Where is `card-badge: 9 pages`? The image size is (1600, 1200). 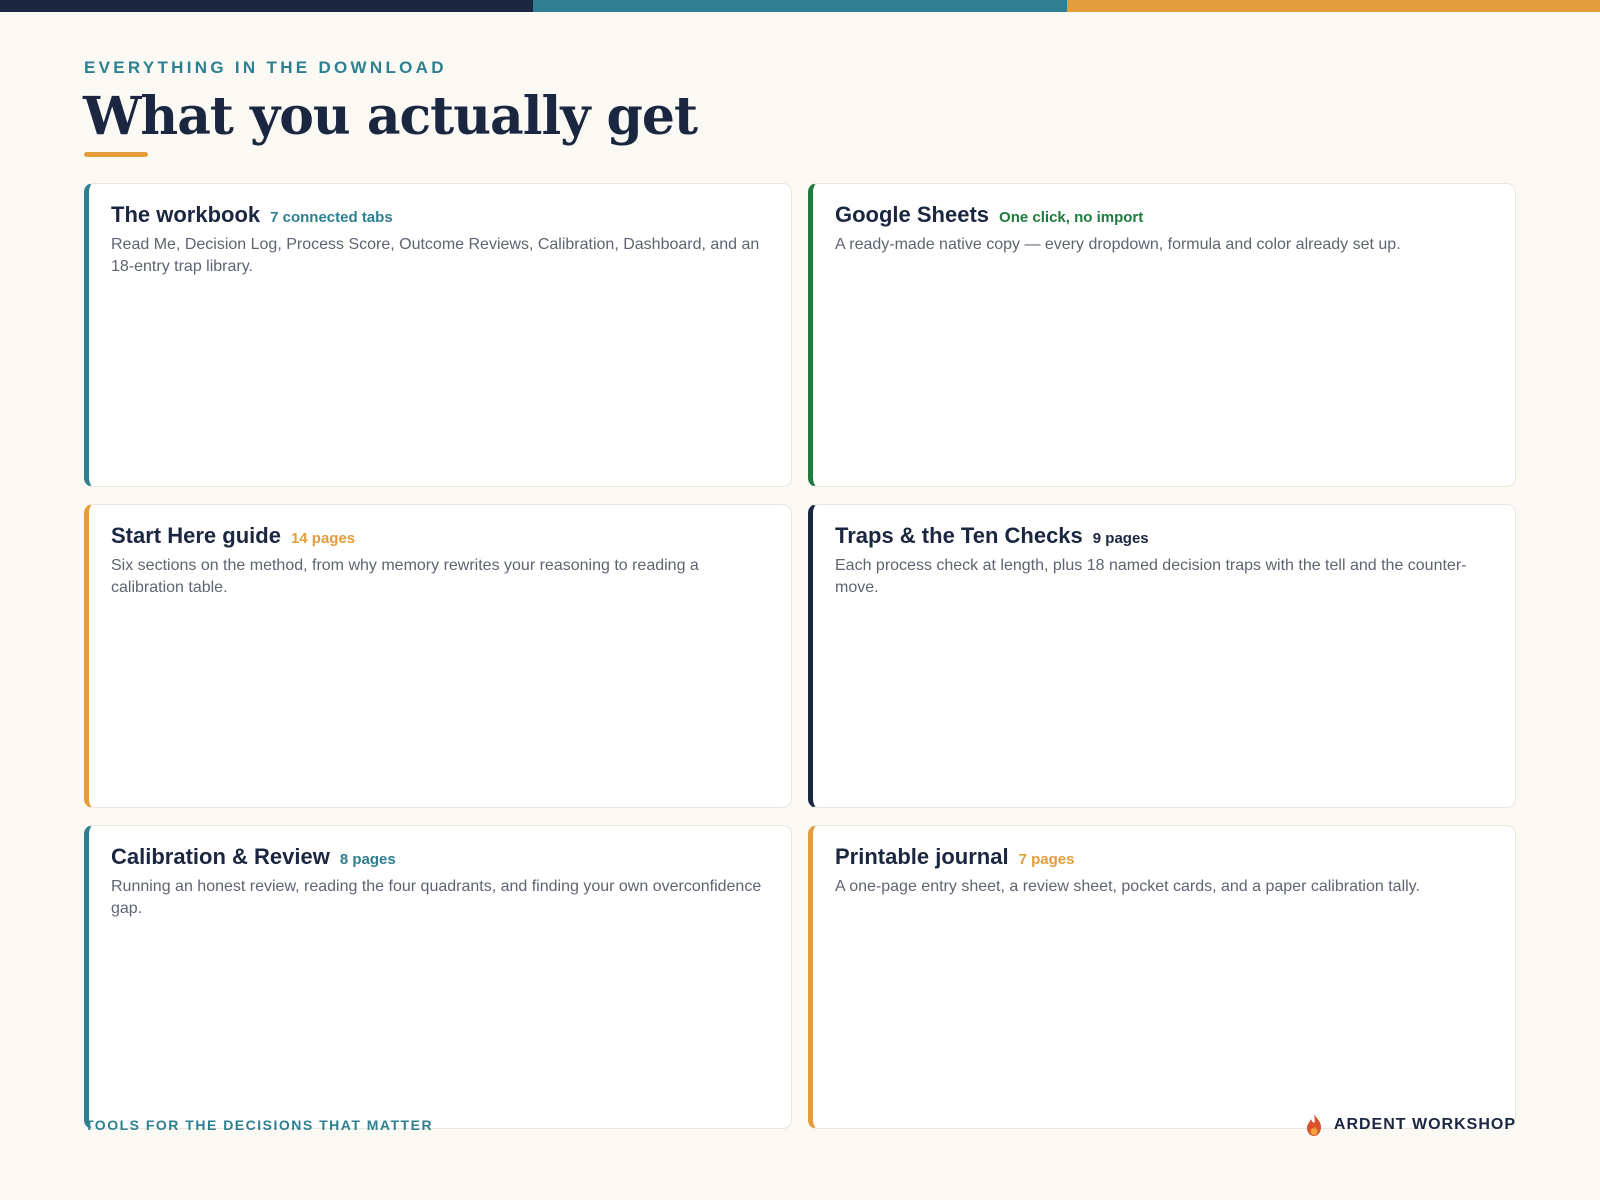
card-badge: 9 pages is located at coordinates (1120, 538).